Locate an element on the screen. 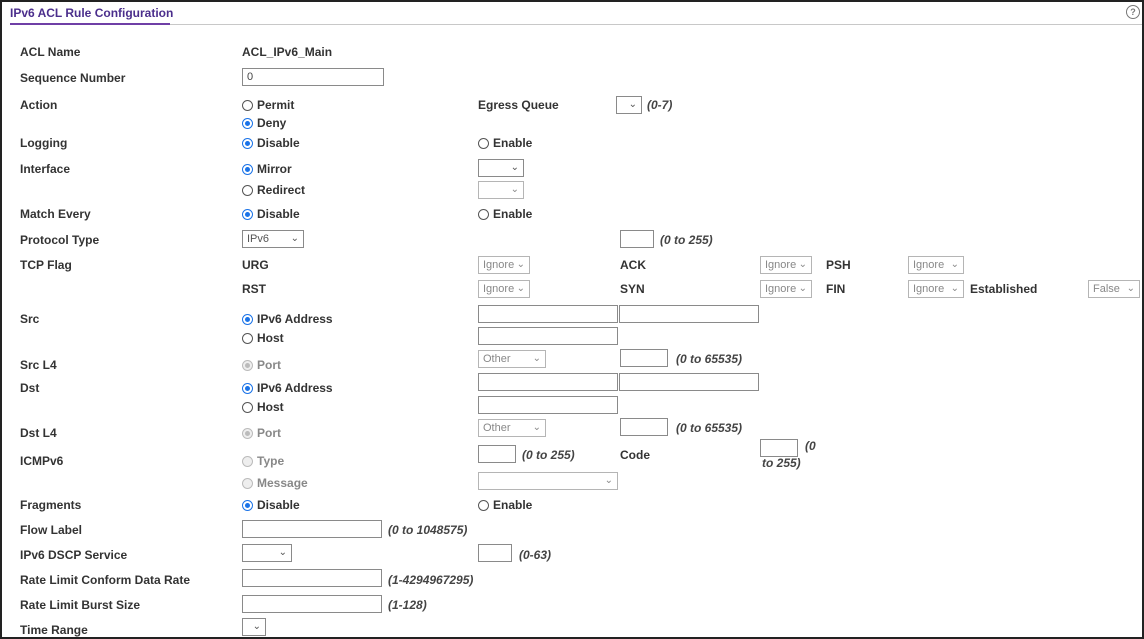 Image resolution: width=1144 pixels, height=639 pixels. src-ipv6-address-radio: IPv6 Address is located at coordinates (287, 319).